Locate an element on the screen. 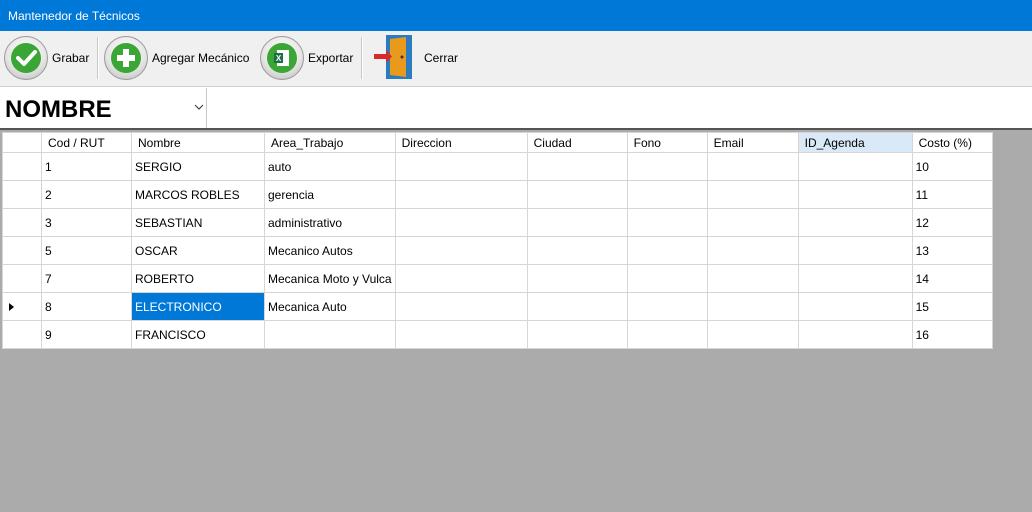 The height and width of the screenshot is (512, 1032). cell-area-trabajo: administrativo is located at coordinates (330, 222).